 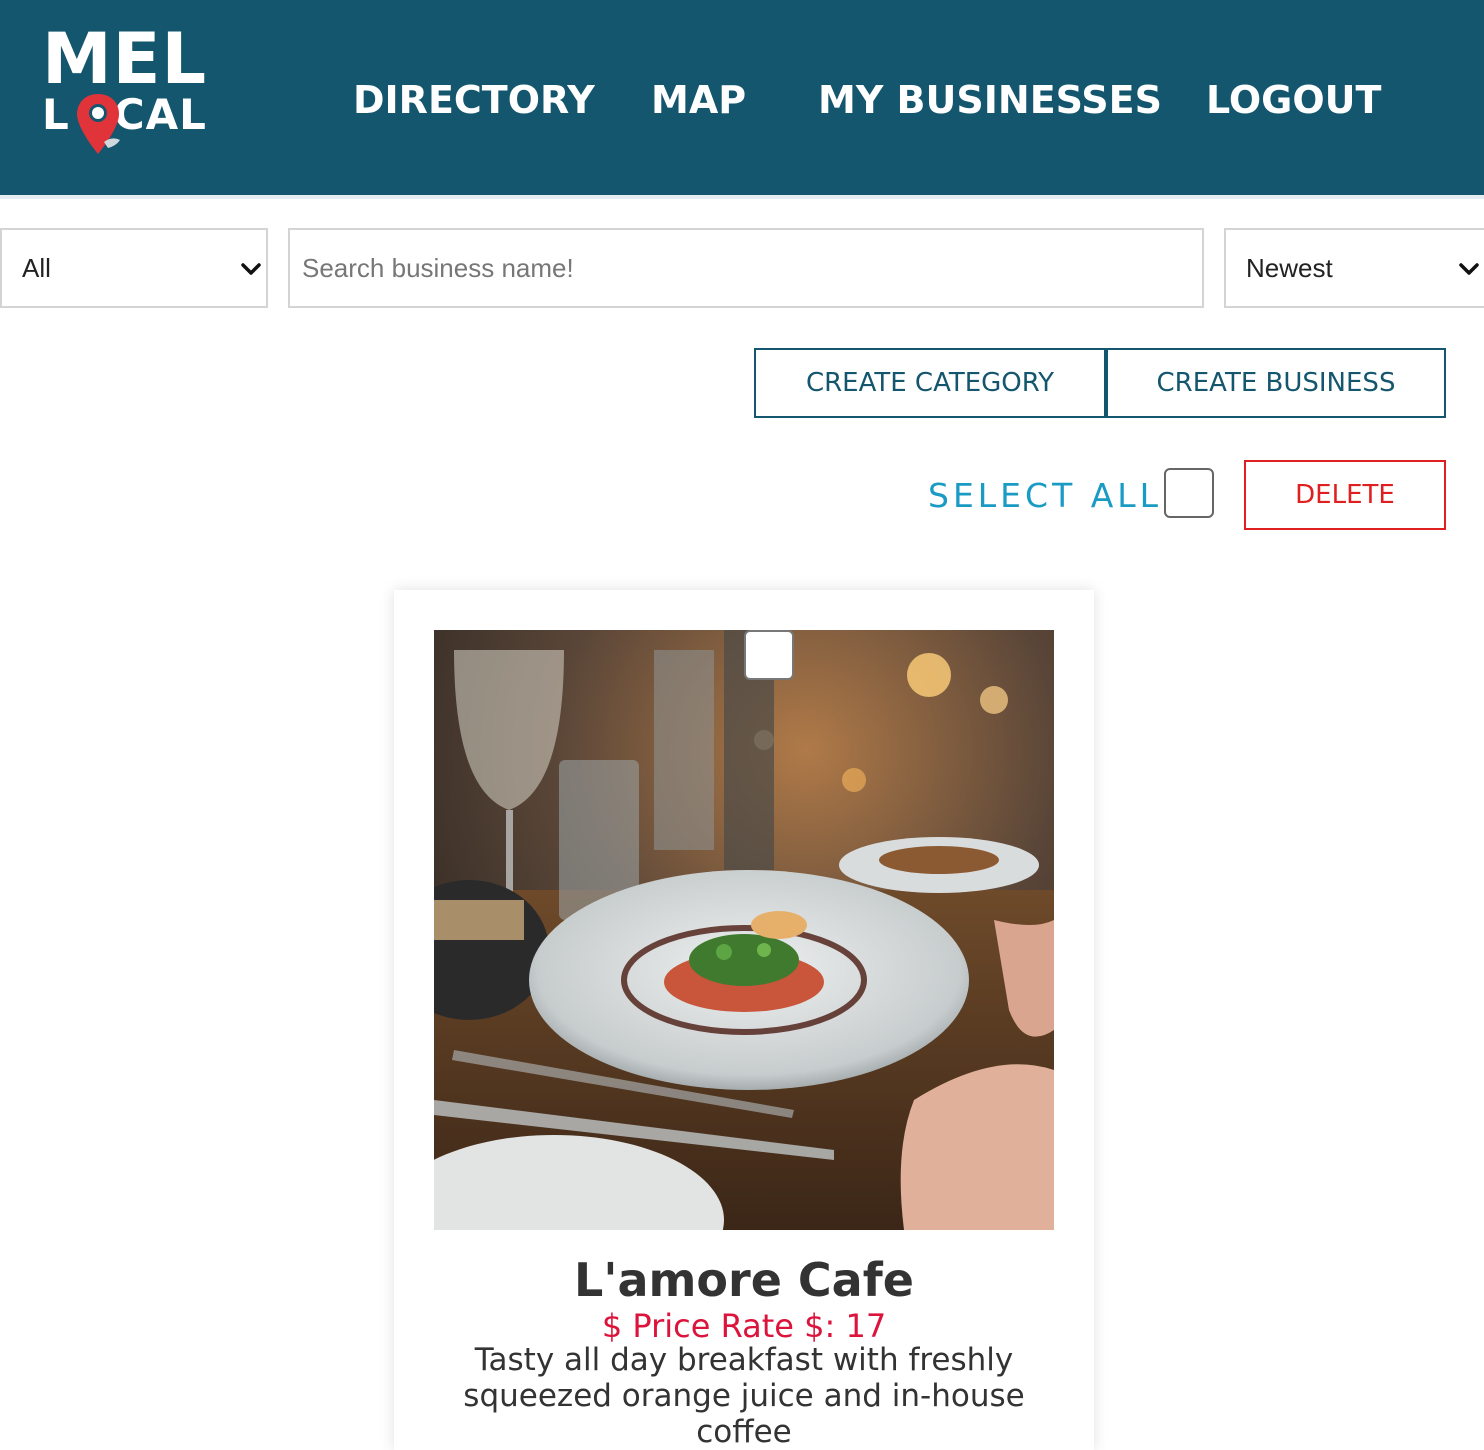 I want to click on business-price: $ Price Rate $: 17, so click(x=744, y=1326).